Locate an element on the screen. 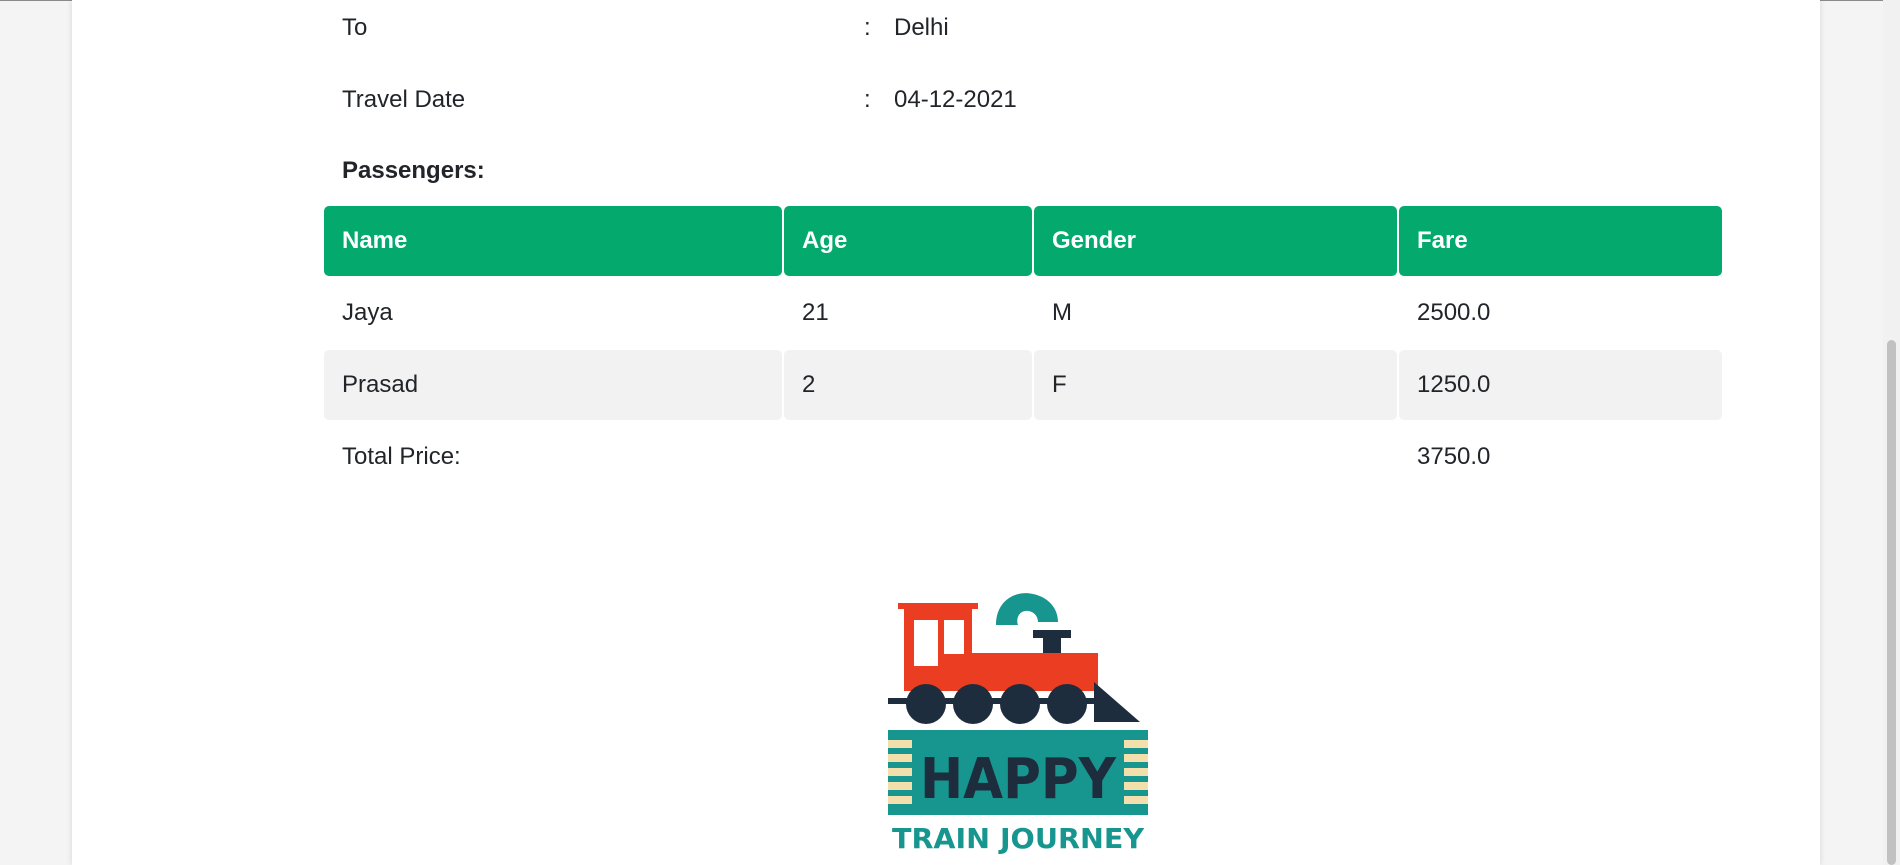  logo-title: HAPPY is located at coordinates (1018, 779).